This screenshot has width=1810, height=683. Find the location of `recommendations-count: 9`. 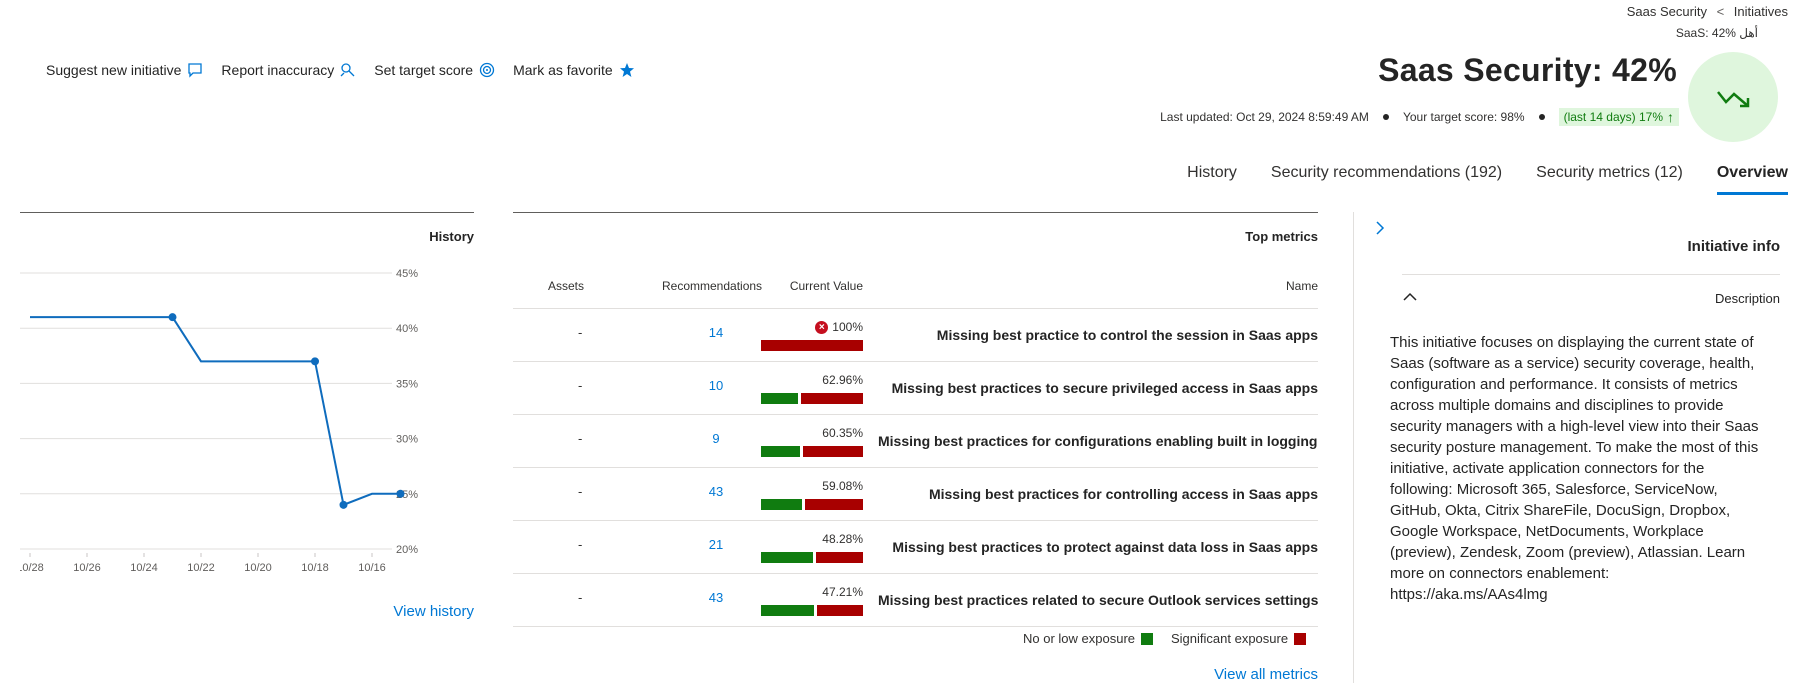

recommendations-count: 9 is located at coordinates (716, 438).